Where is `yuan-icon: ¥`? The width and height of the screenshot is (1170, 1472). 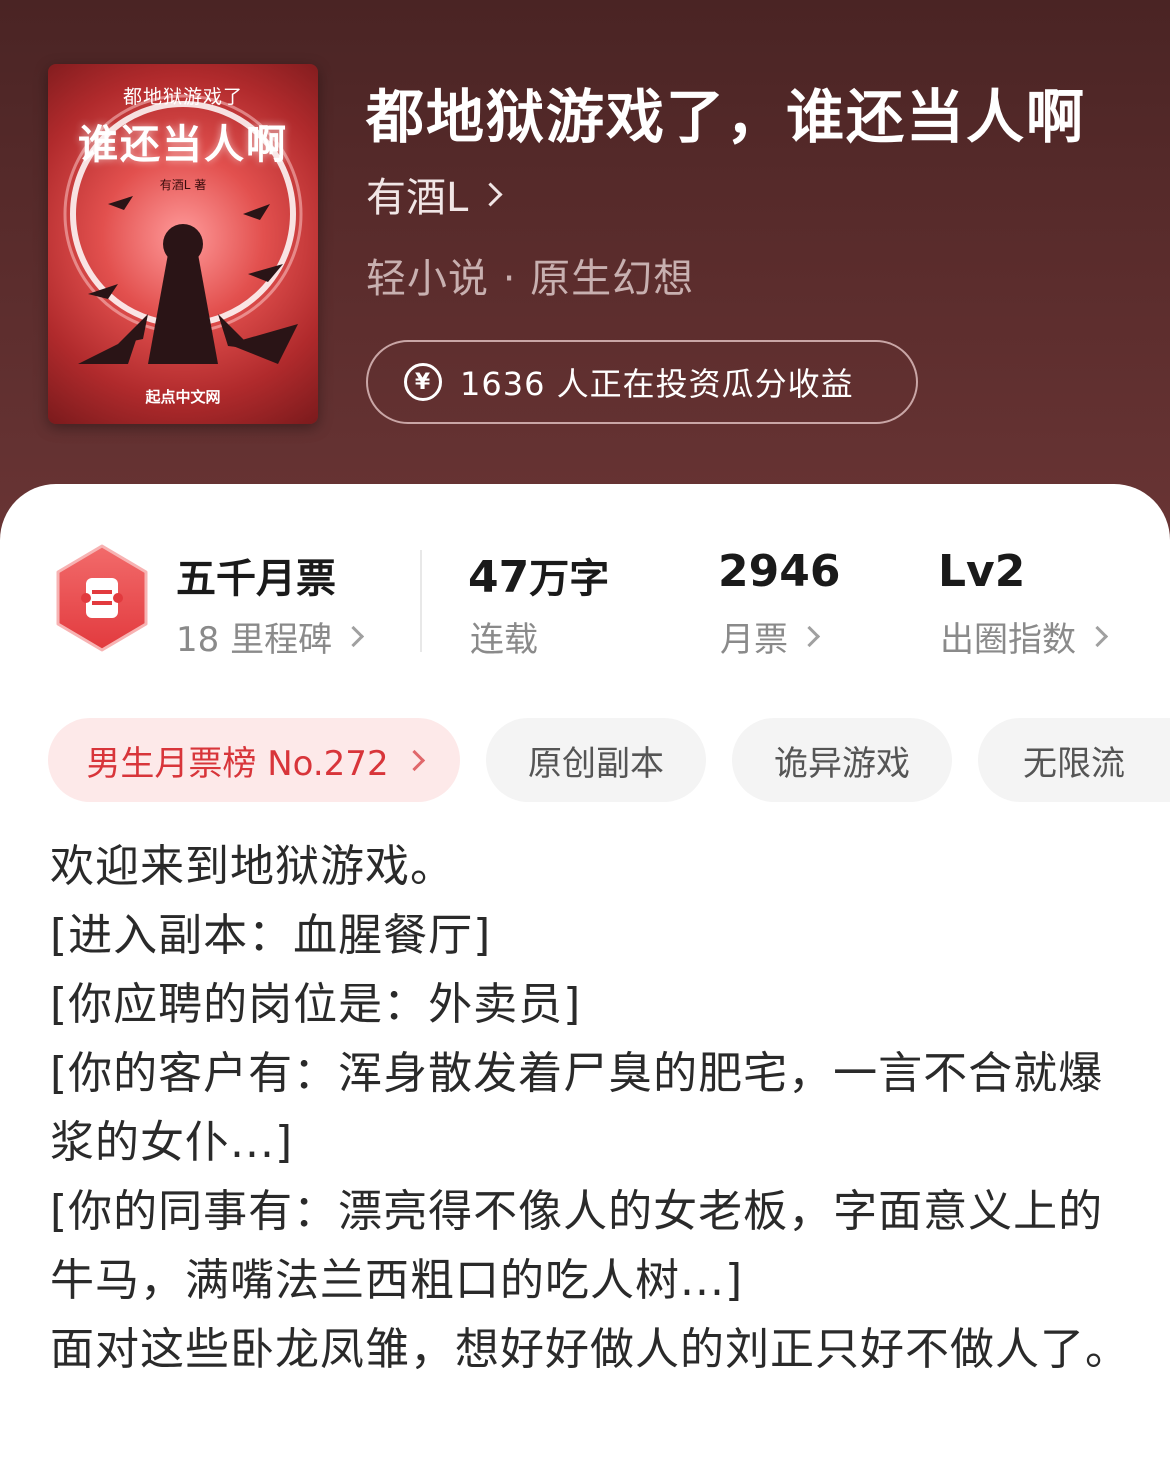
yuan-icon: ¥ is located at coordinates (423, 382).